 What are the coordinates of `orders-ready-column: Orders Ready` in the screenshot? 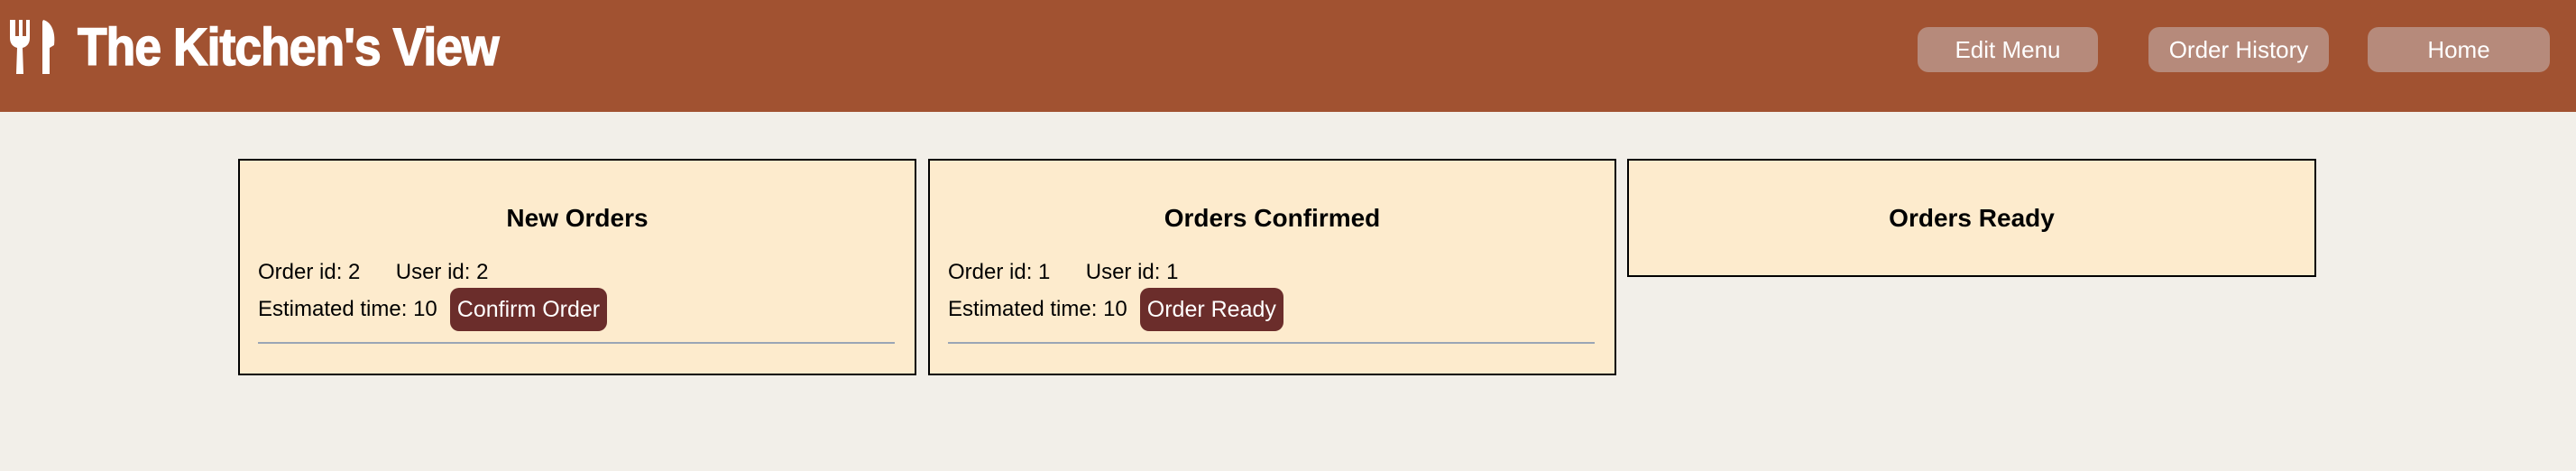 It's located at (1971, 218).